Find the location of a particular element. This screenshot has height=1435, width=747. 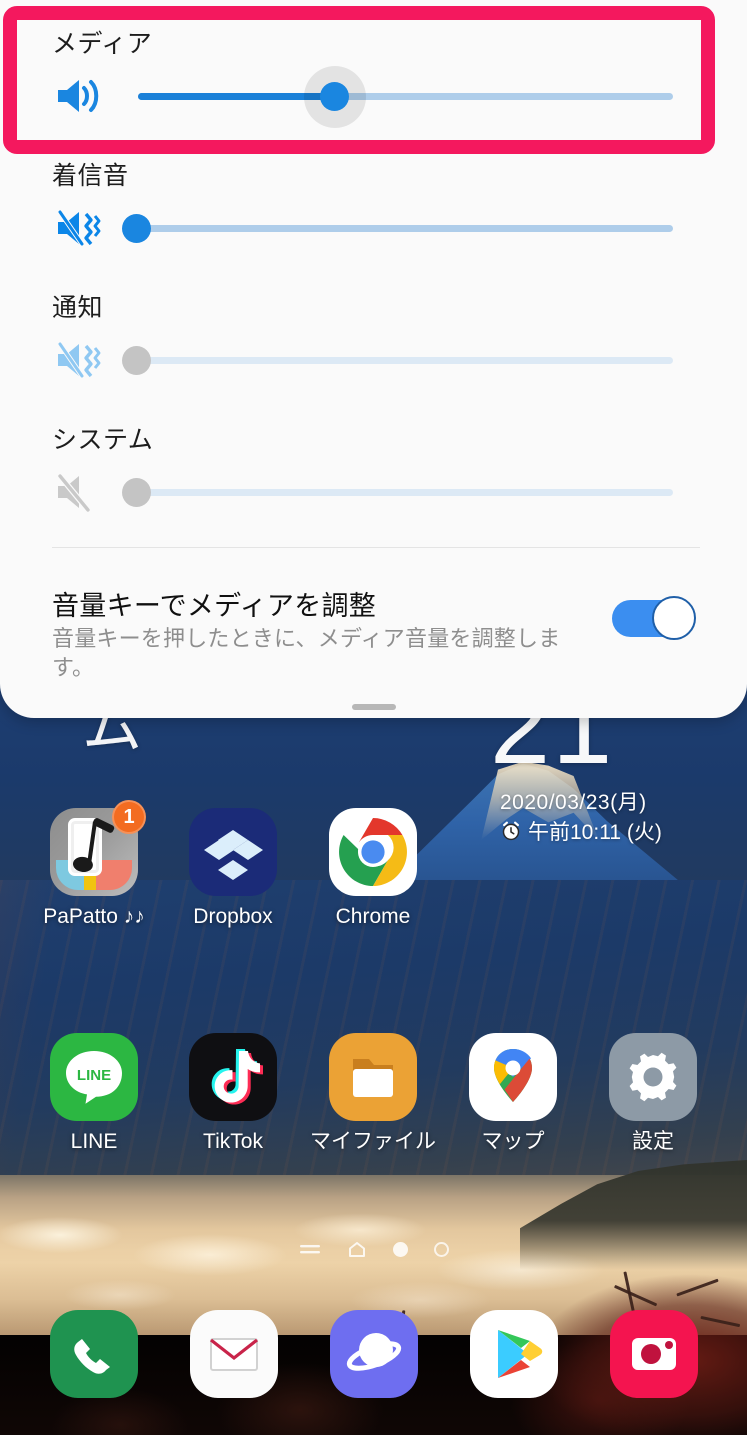

app-papatto: 1 PaPatto ♪♪ is located at coordinates (94, 865).